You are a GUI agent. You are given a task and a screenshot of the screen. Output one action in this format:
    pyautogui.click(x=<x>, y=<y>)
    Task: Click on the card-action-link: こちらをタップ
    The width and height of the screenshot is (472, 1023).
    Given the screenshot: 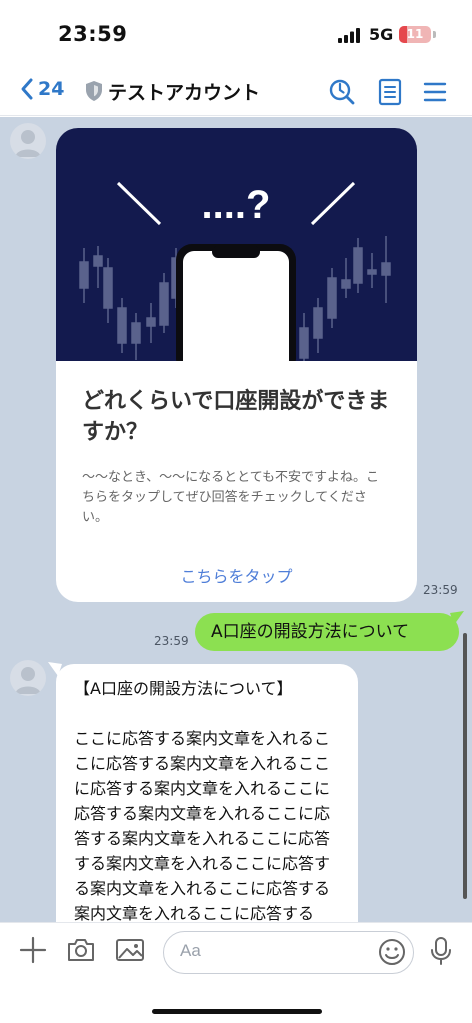 What is the action you would take?
    pyautogui.click(x=236, y=575)
    